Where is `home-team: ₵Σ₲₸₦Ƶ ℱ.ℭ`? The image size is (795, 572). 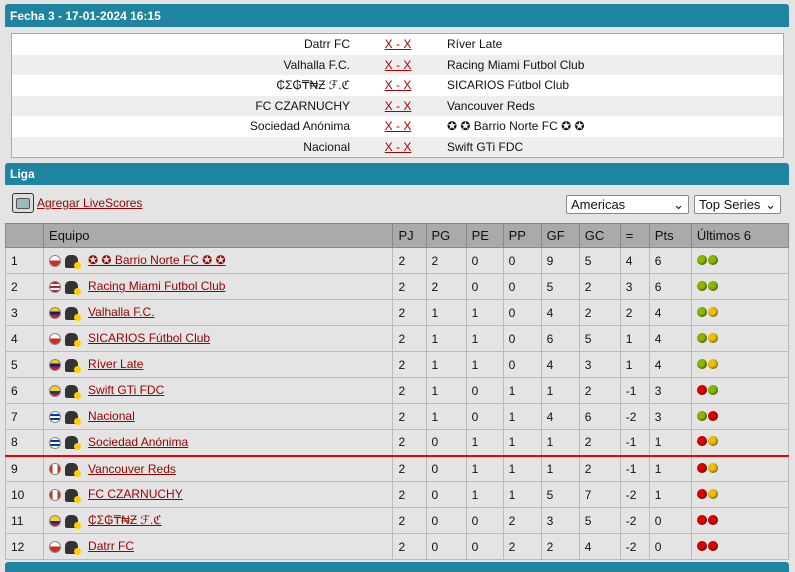 home-team: ₵Σ₲₸₦Ƶ ℱ.ℭ is located at coordinates (313, 85).